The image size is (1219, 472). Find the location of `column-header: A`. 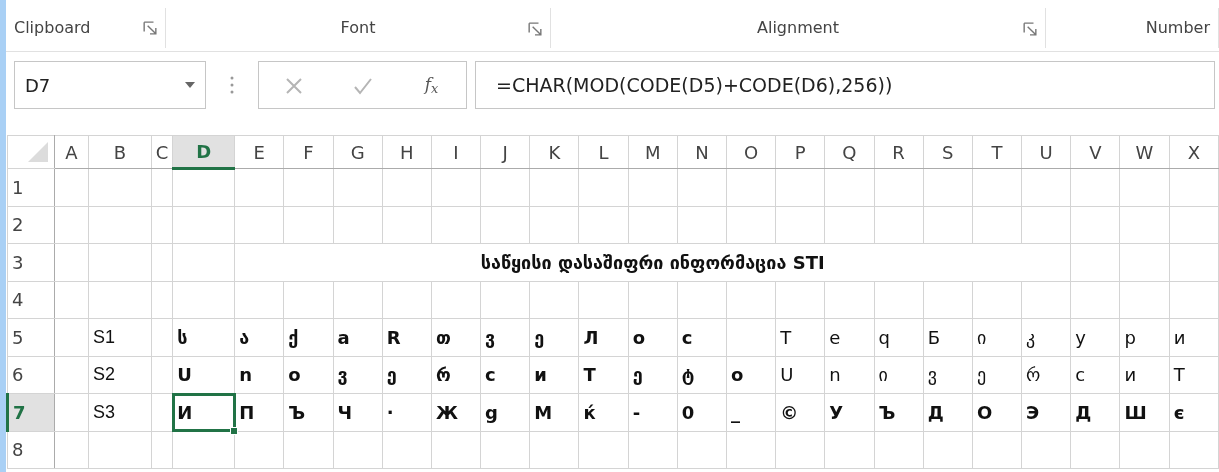

column-header: A is located at coordinates (71, 152).